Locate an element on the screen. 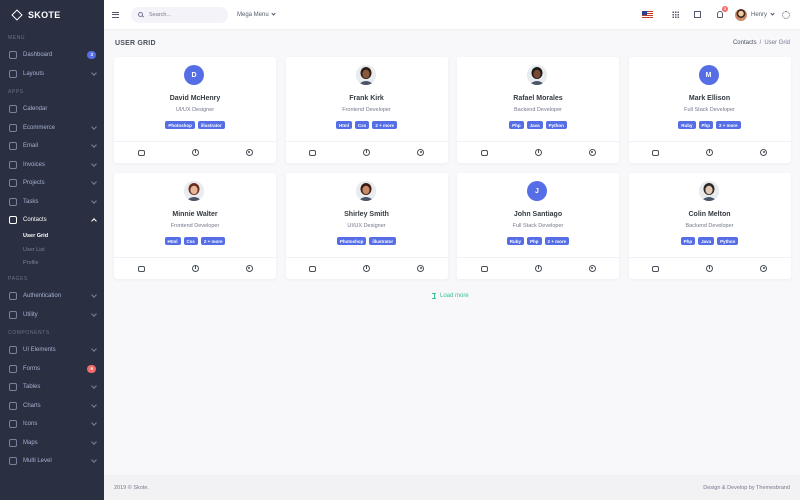  sidebar-subitem-user-list: User List is located at coordinates (52, 250).